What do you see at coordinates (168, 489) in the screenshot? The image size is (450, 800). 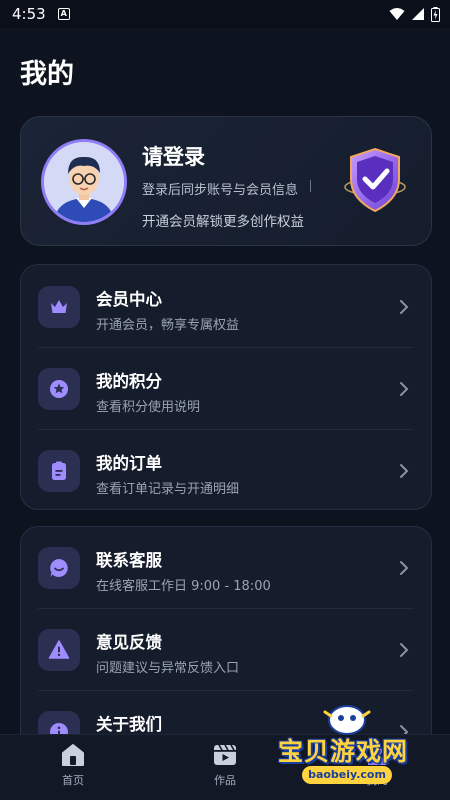 I see `menu-item-desc: 查看订单记录与开通明细` at bounding box center [168, 489].